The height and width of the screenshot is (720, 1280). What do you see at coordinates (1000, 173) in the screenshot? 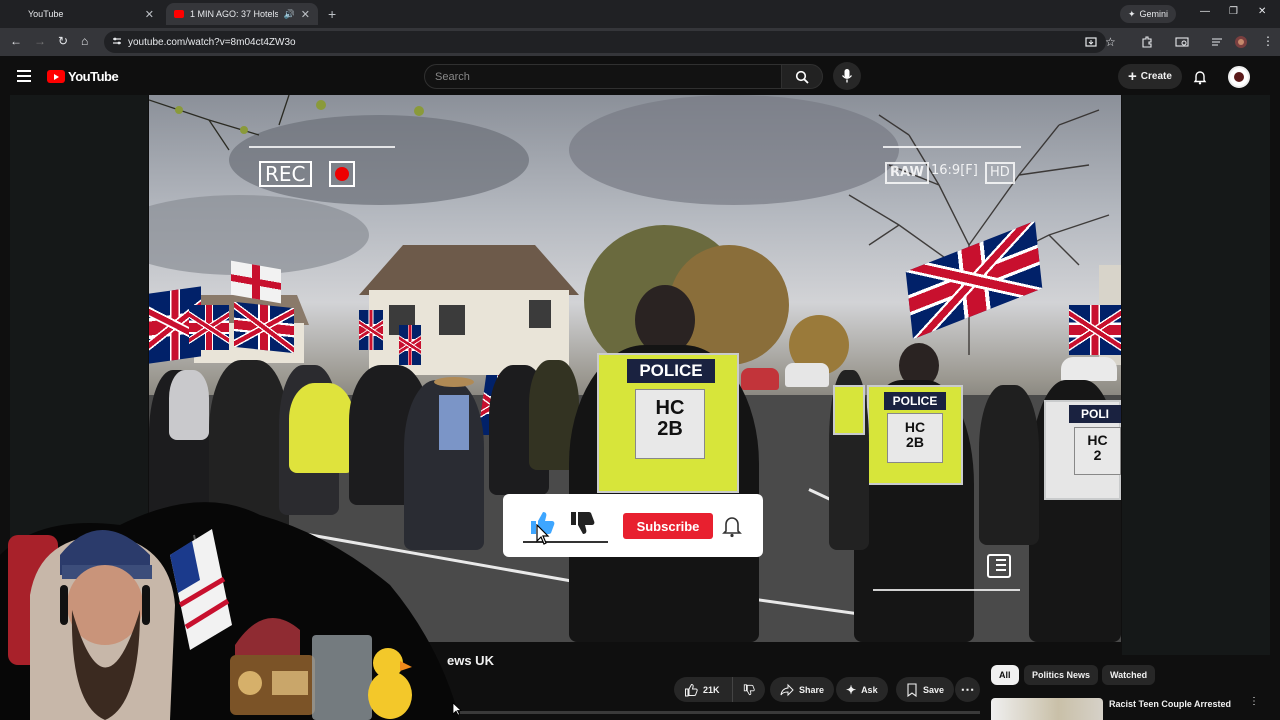
I see `hd-label: HD` at bounding box center [1000, 173].